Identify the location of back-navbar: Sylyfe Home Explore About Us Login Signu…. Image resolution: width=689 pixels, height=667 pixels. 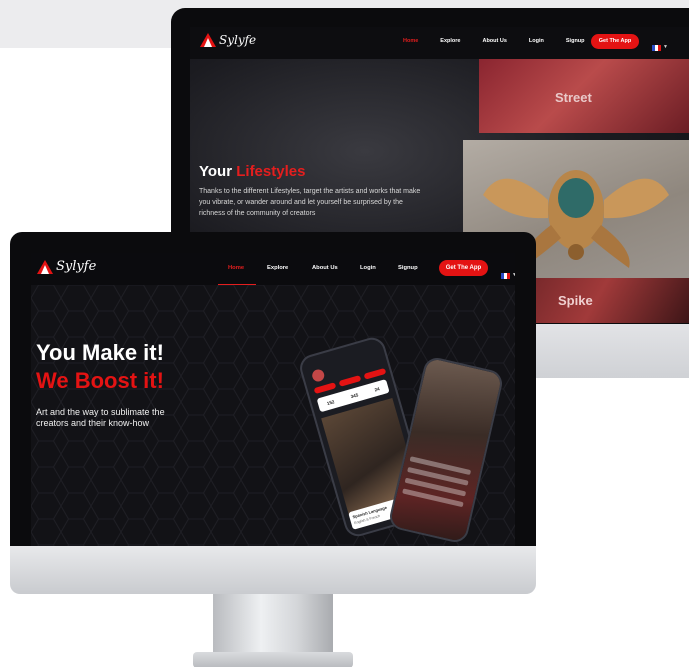
(439, 43).